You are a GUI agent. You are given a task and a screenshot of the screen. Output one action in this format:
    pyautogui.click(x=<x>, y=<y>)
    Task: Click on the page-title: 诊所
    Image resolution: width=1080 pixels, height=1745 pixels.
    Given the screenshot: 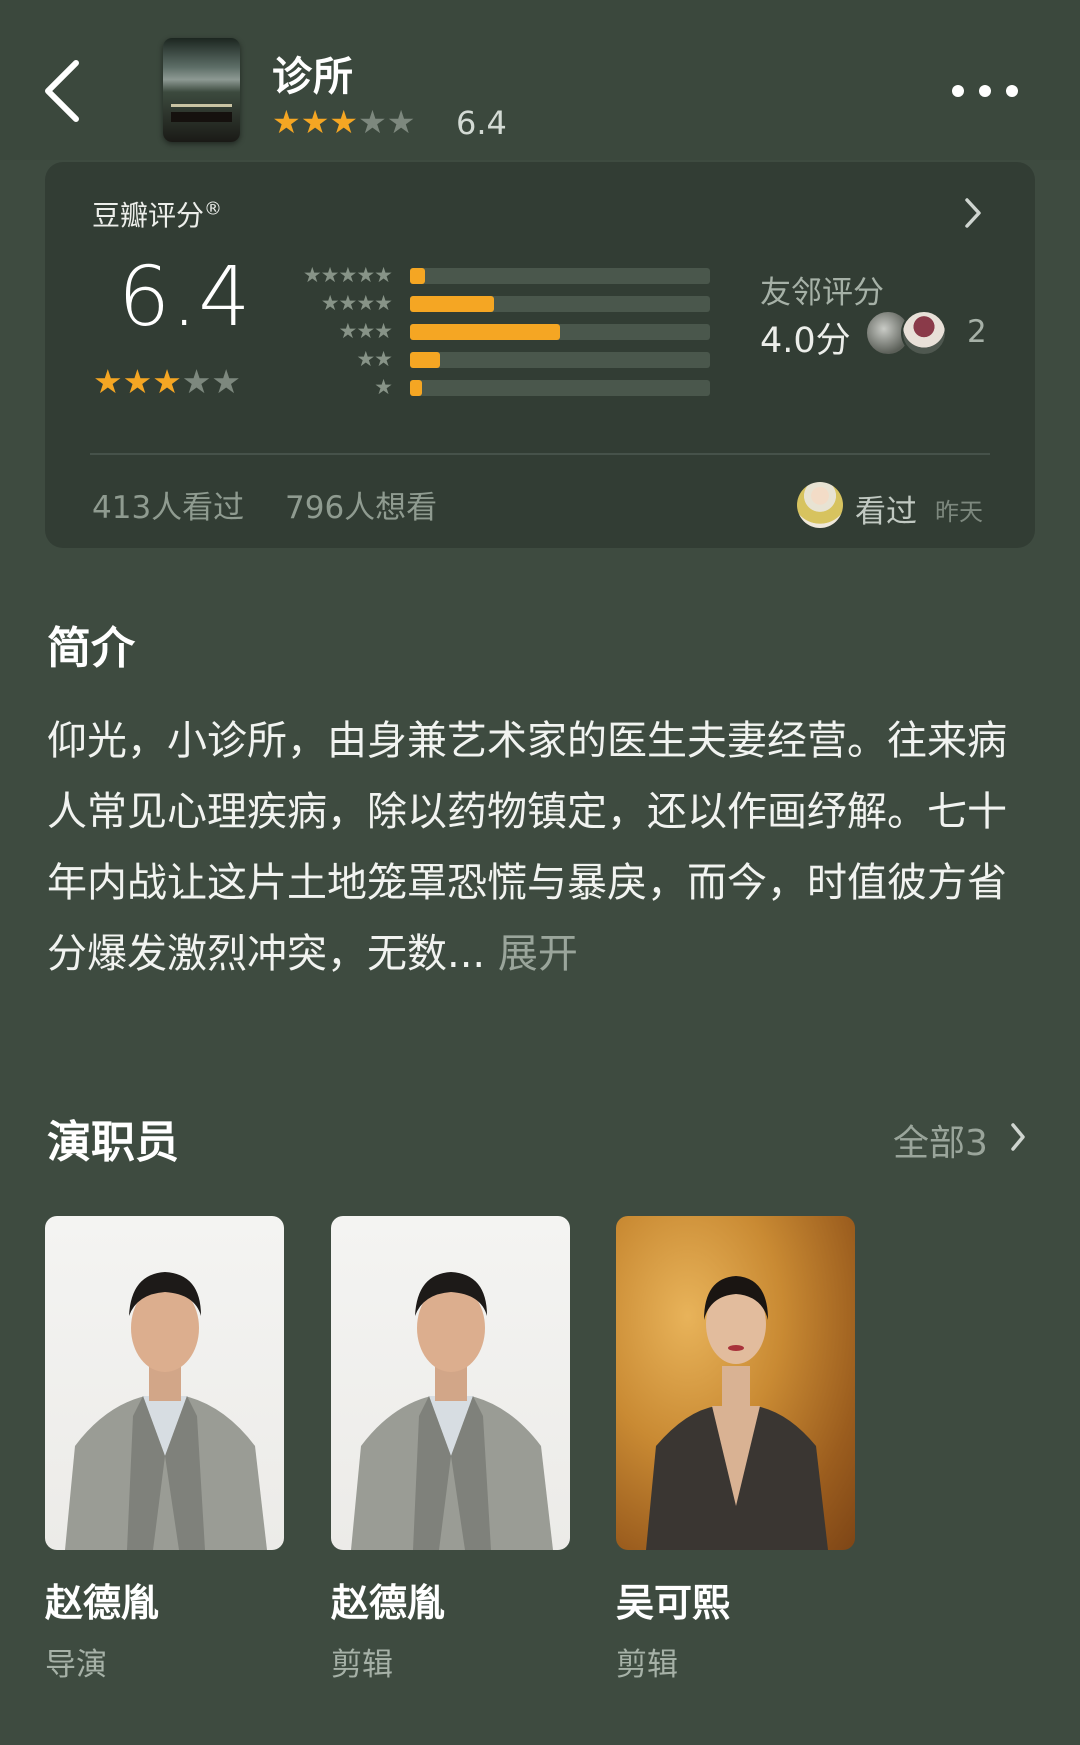 What is the action you would take?
    pyautogui.click(x=313, y=77)
    